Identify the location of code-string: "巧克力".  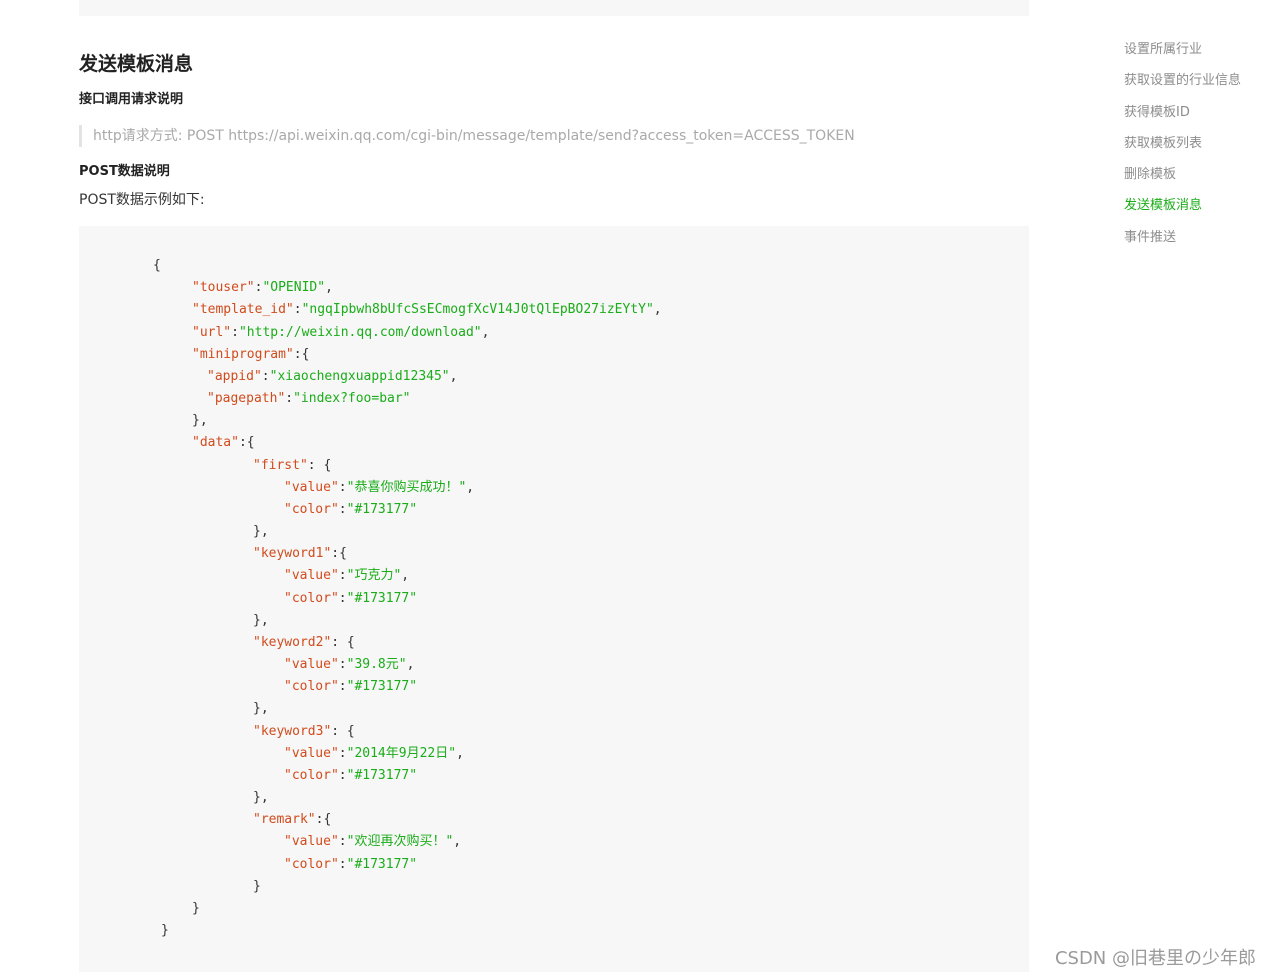
(374, 576).